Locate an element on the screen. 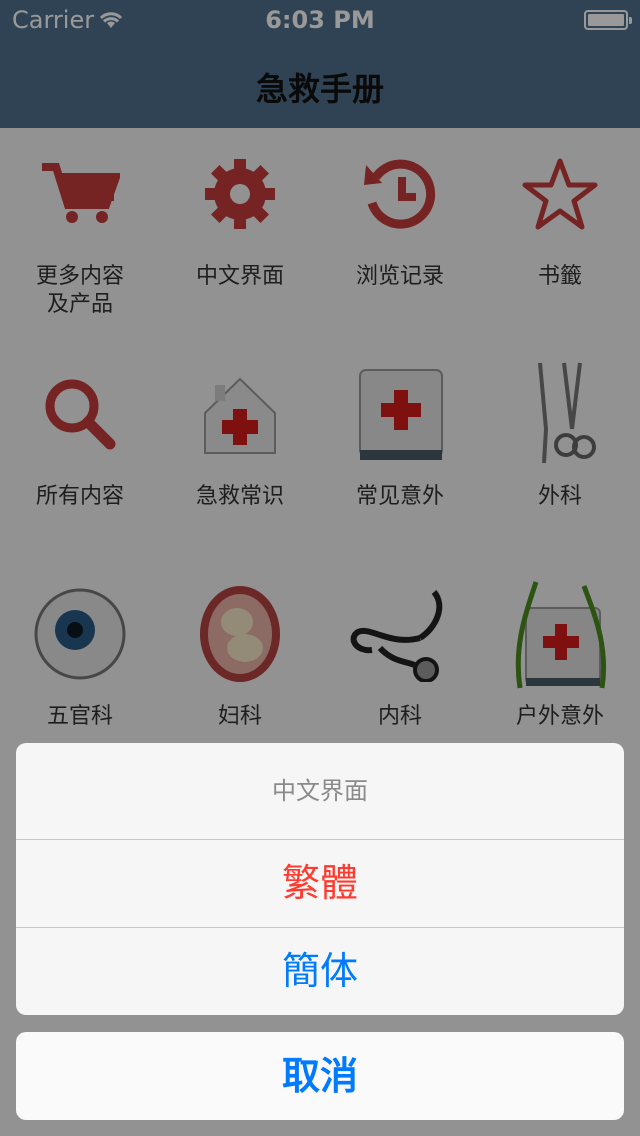 Image resolution: width=640 pixels, height=1136 pixels. simplified-chinese-option: 簡体 is located at coordinates (320, 971).